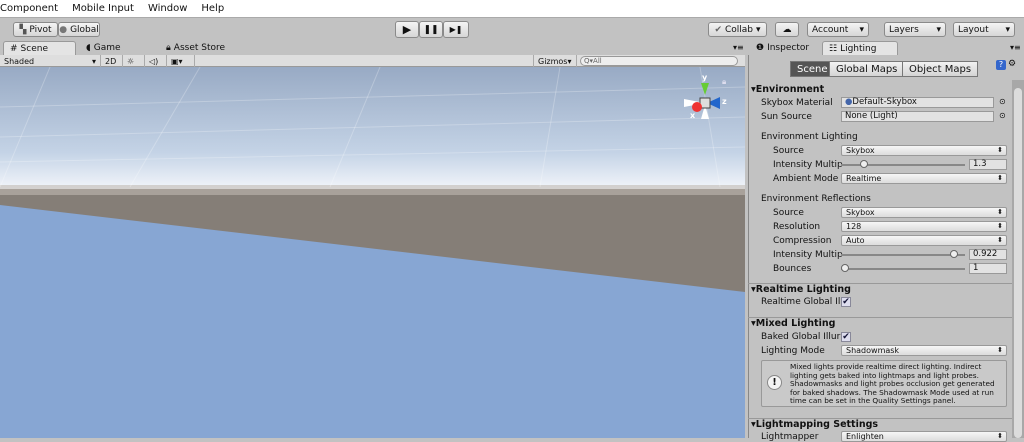  I want to click on lighting-mode-dropdown: Shadowmask, so click(924, 350).